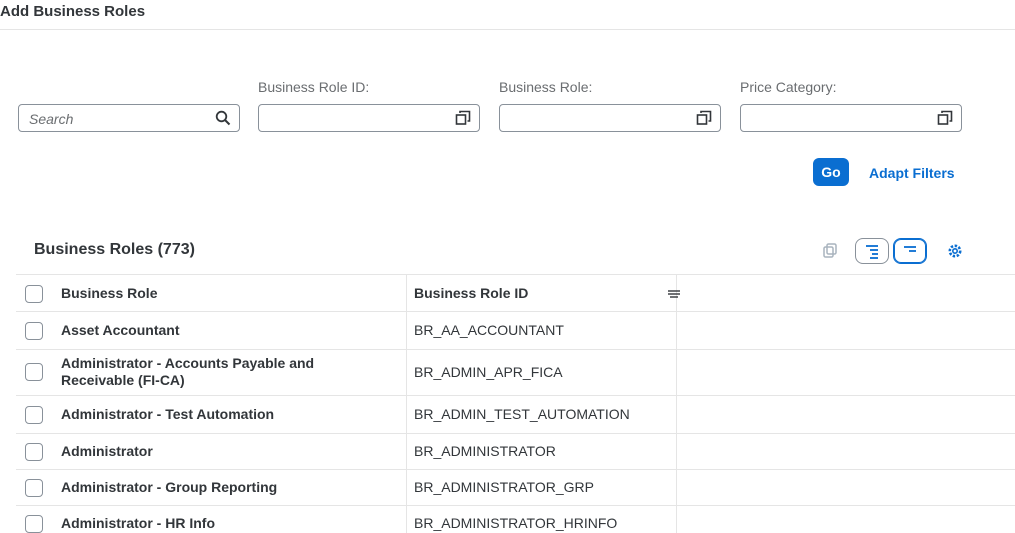  Describe the element at coordinates (546, 87) in the screenshot. I see `business-role-label: Business Role:` at that location.